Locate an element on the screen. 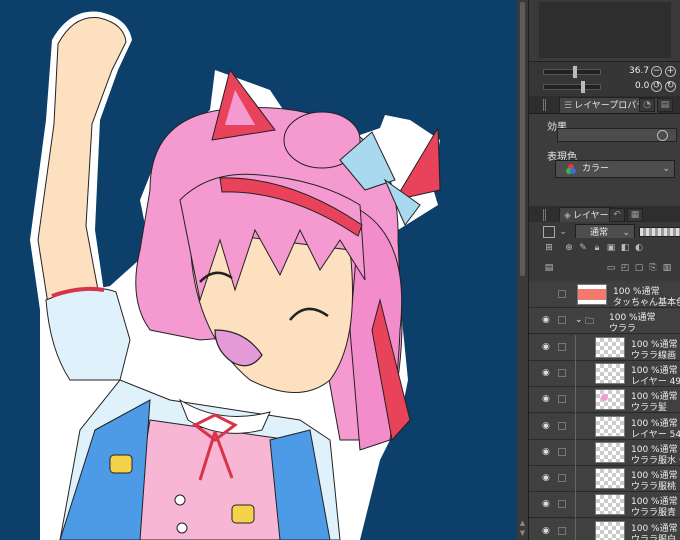 This screenshot has width=680, height=540. tab-layer: ◈ レイヤー is located at coordinates (586, 215).